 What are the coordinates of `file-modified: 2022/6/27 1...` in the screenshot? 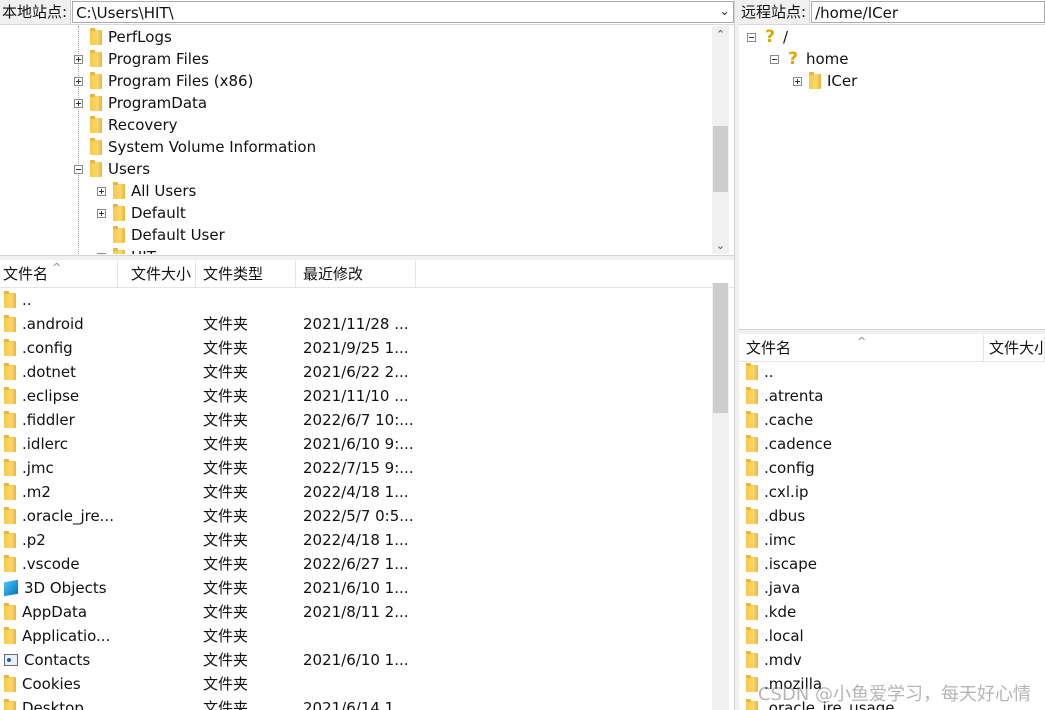 It's located at (356, 564).